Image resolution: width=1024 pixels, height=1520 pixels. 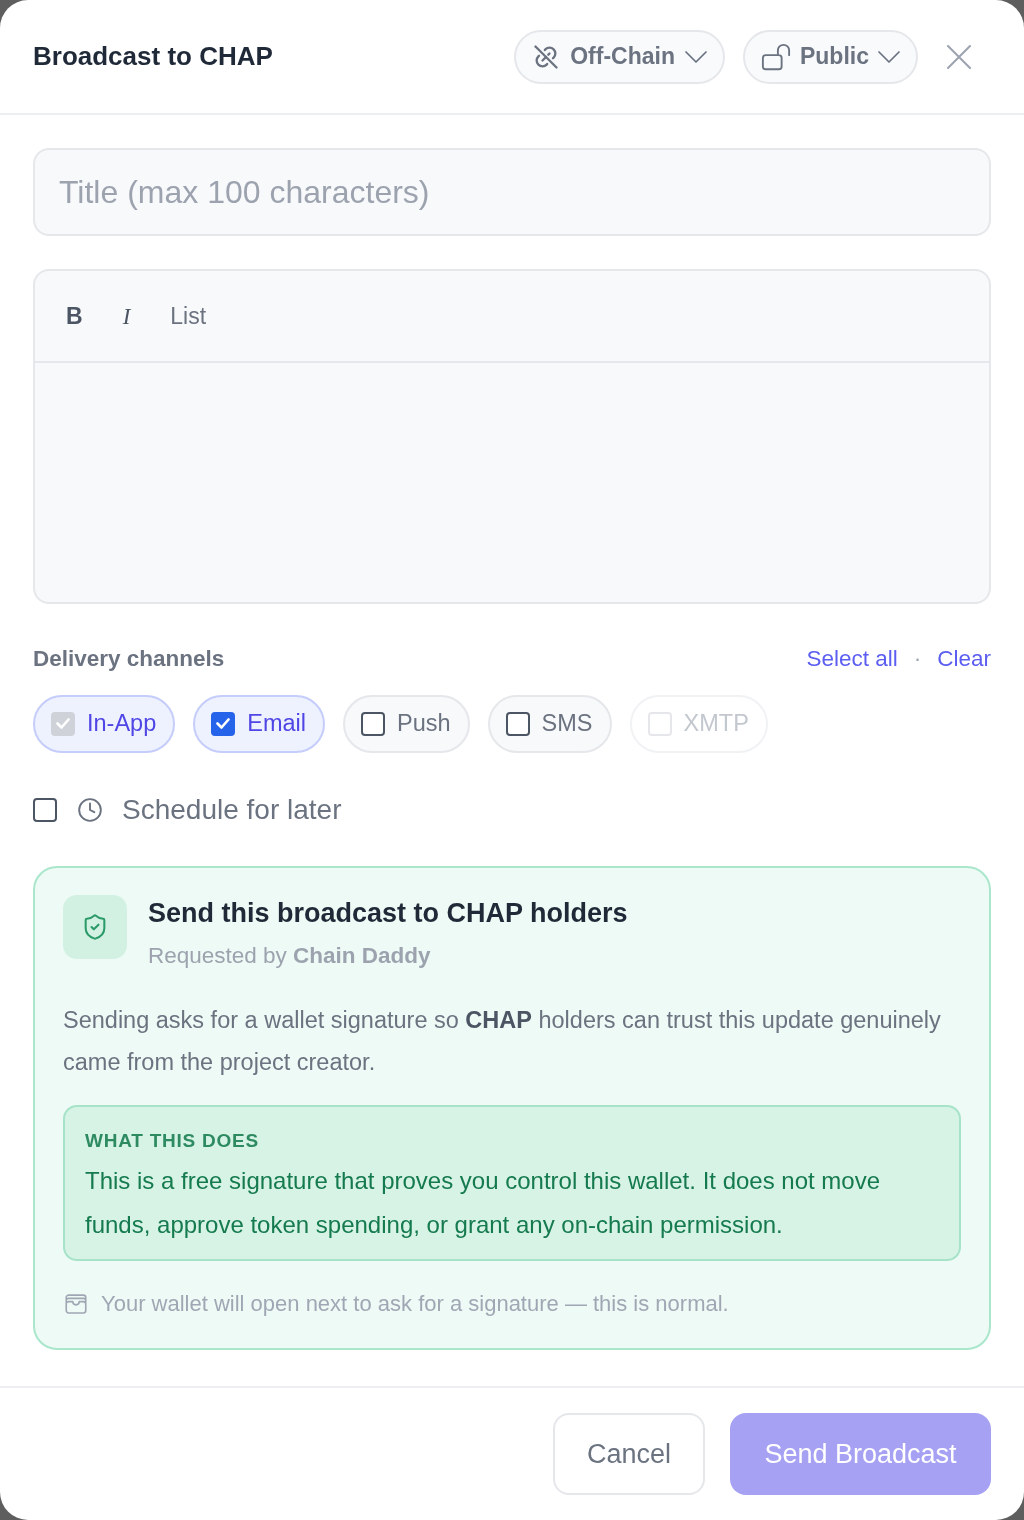 I want to click on info-heading: WHAT THIS DOES, so click(x=172, y=1140).